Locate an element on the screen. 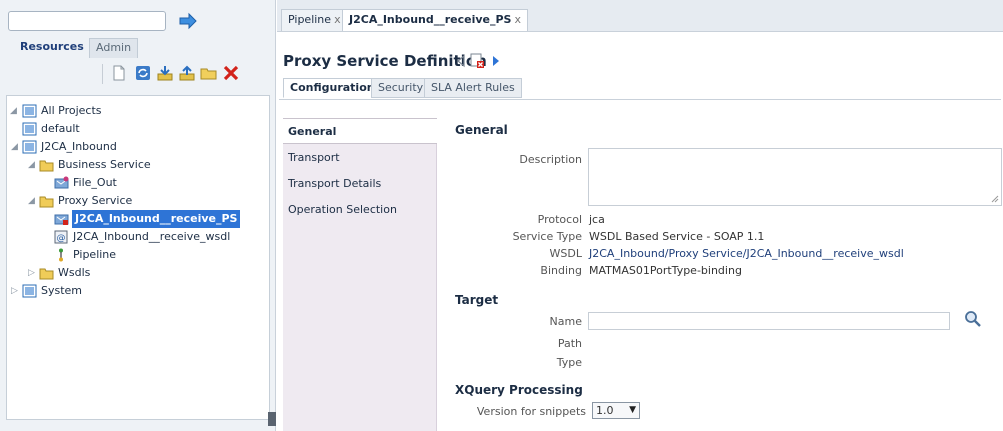 Image resolution: width=1003 pixels, height=431 pixels. next-arrow-icon is located at coordinates (496, 61).